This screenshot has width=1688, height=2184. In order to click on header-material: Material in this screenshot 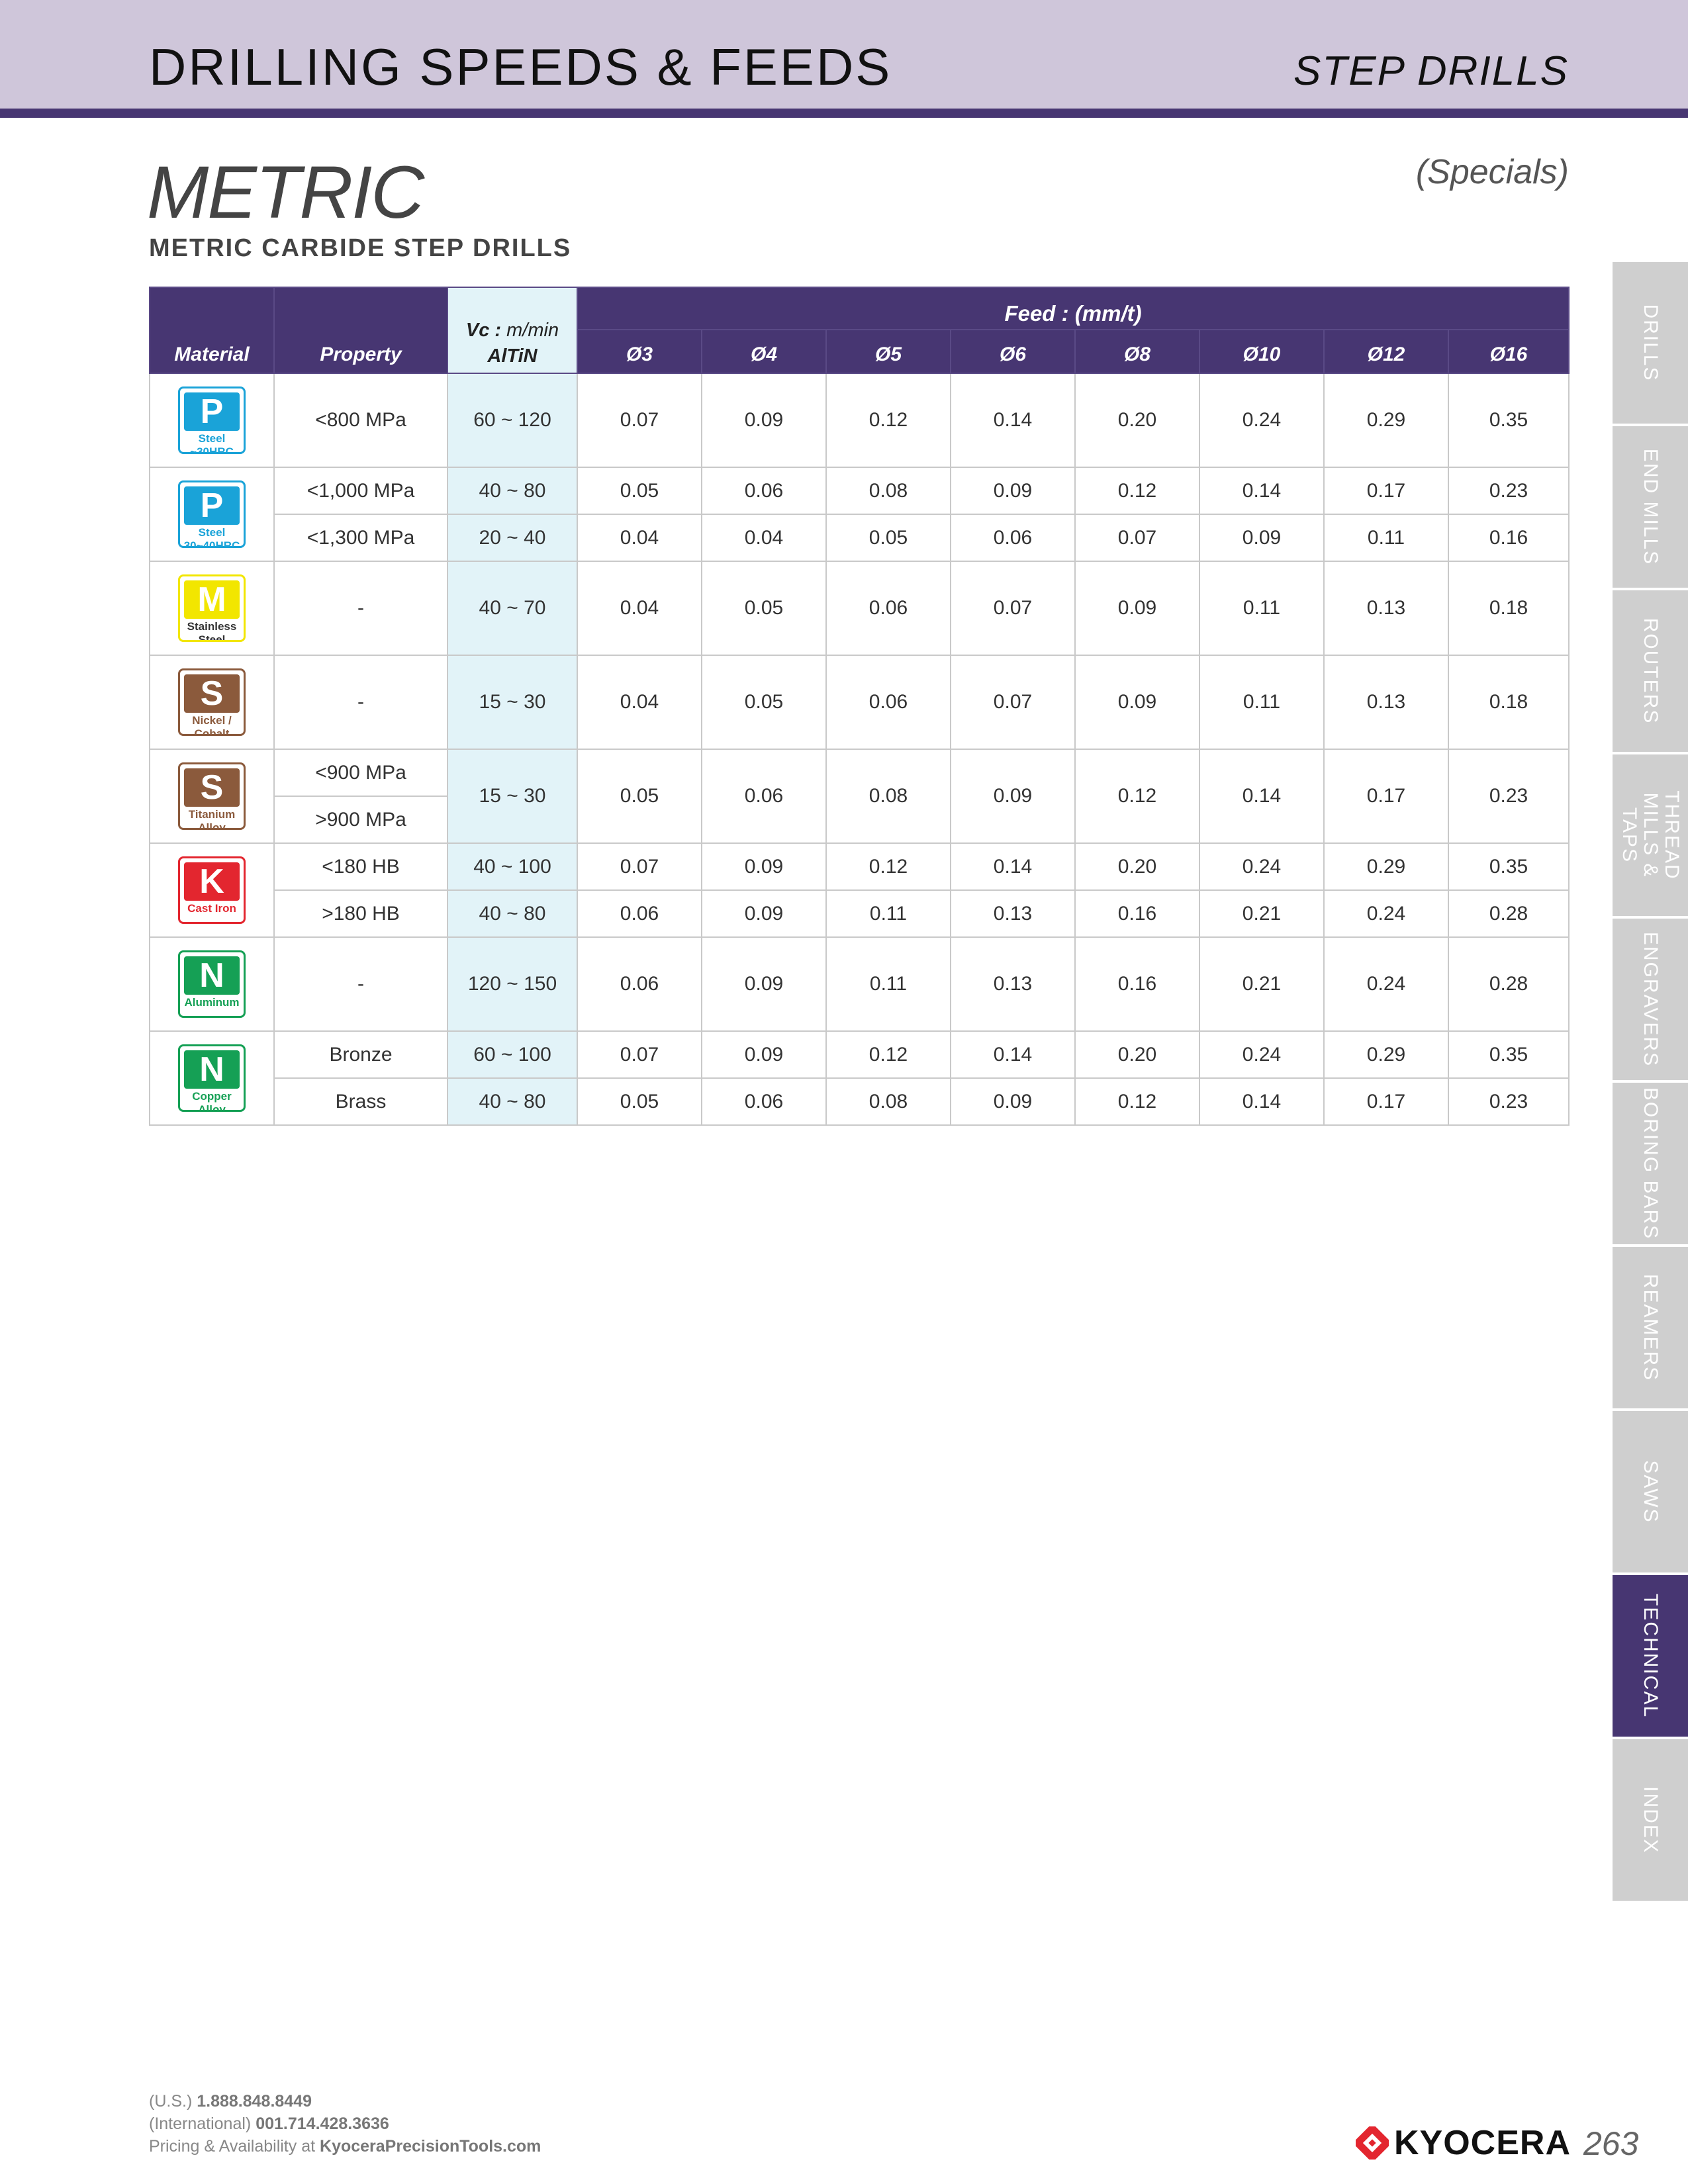, I will do `click(212, 331)`.